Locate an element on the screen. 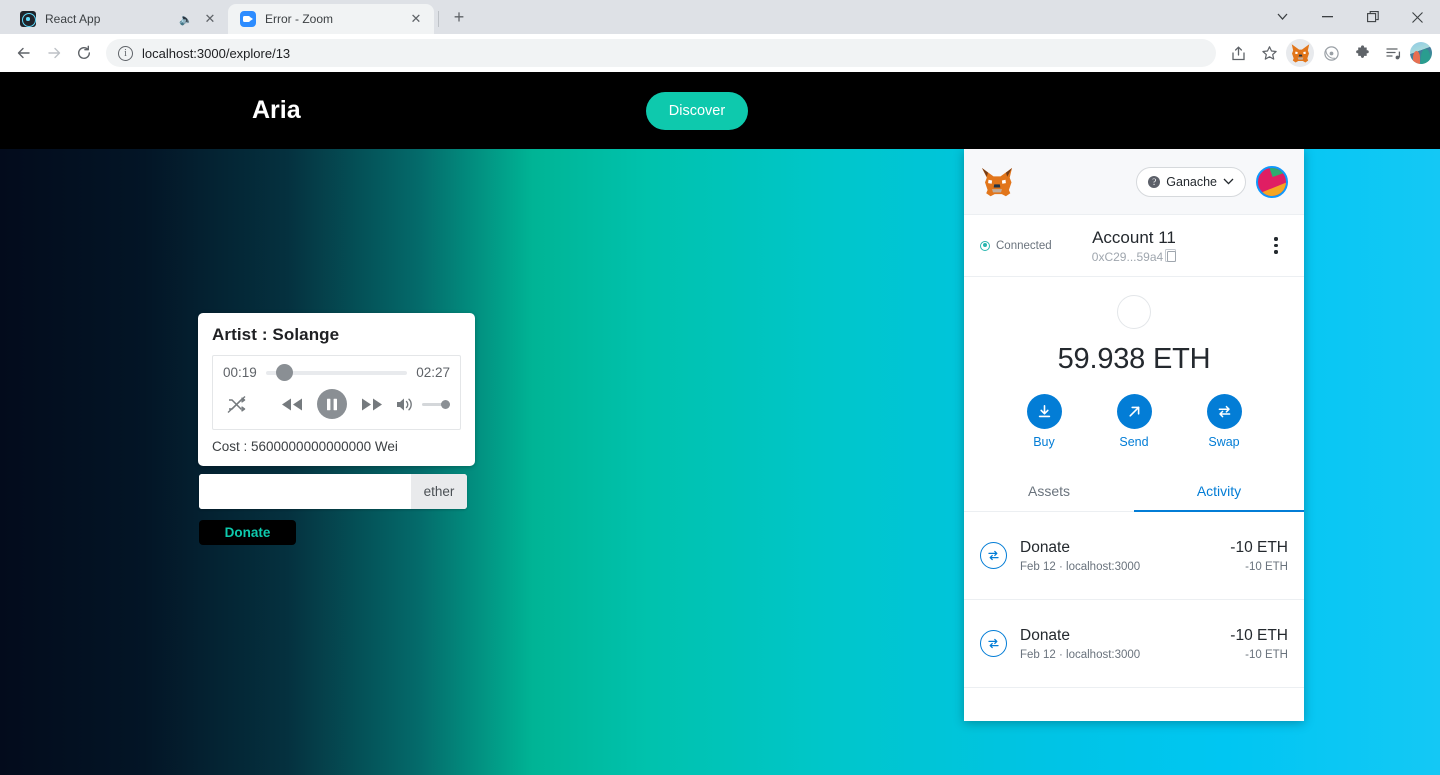 The image size is (1440, 775). maximize-restore-button is located at coordinates (1372, 17).